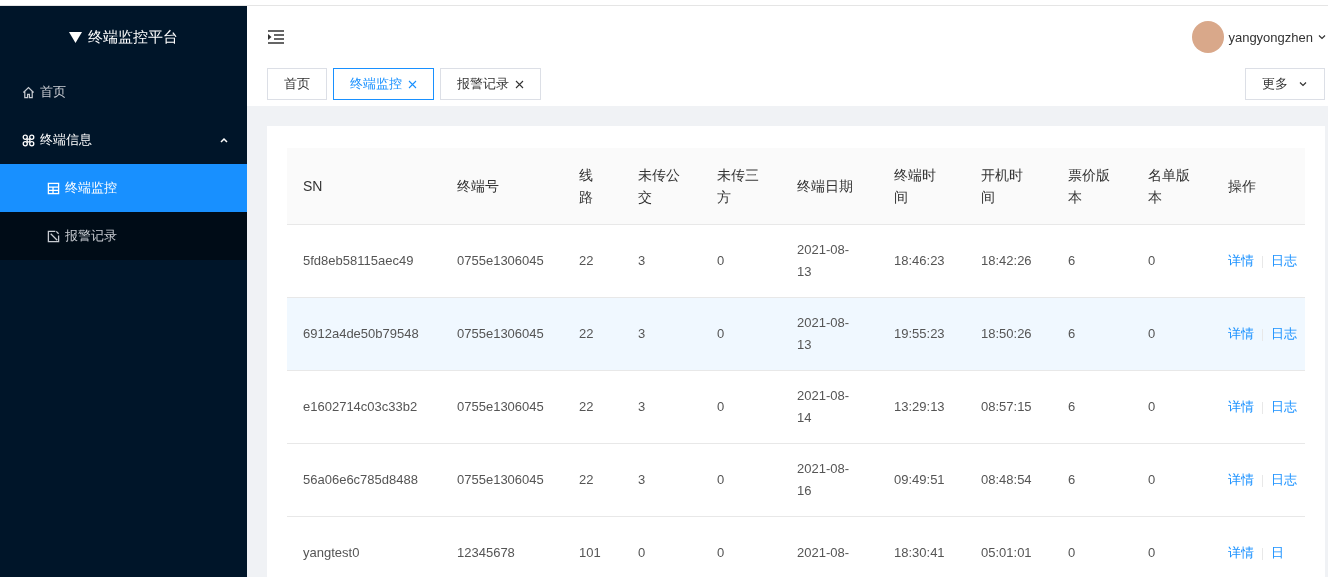 This screenshot has height=577, width=1328. Describe the element at coordinates (75, 37) in the screenshot. I see `logo-icon` at that location.